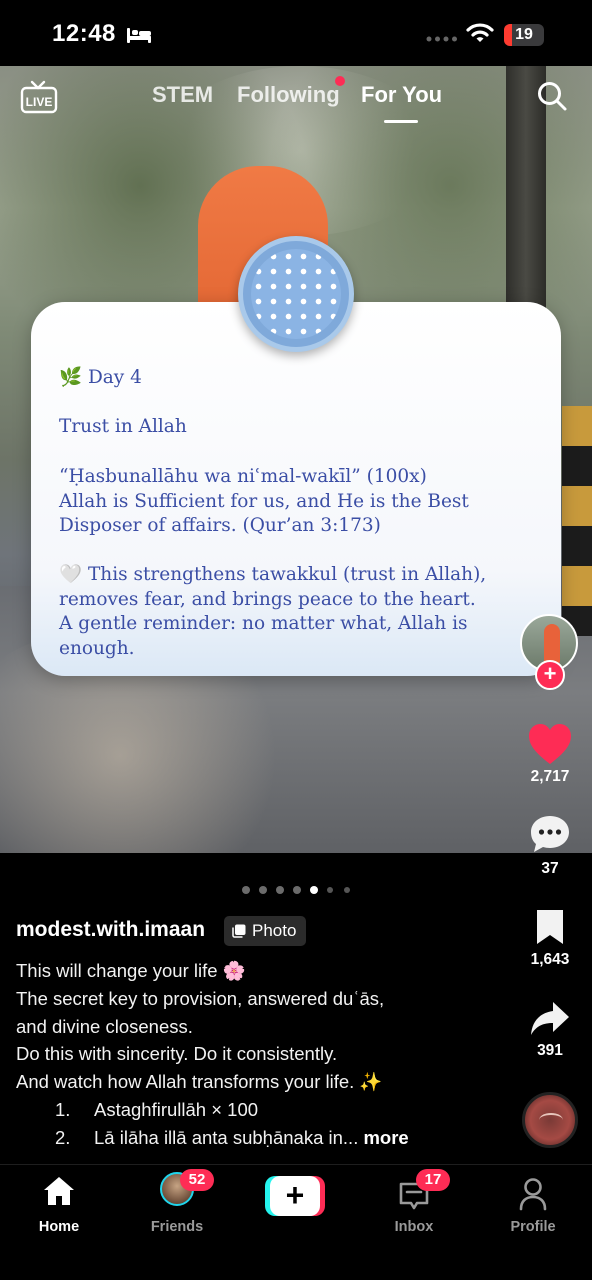 Image resolution: width=592 pixels, height=1280 pixels. Describe the element at coordinates (114, 377) in the screenshot. I see `card-day-label: Day 4` at that location.